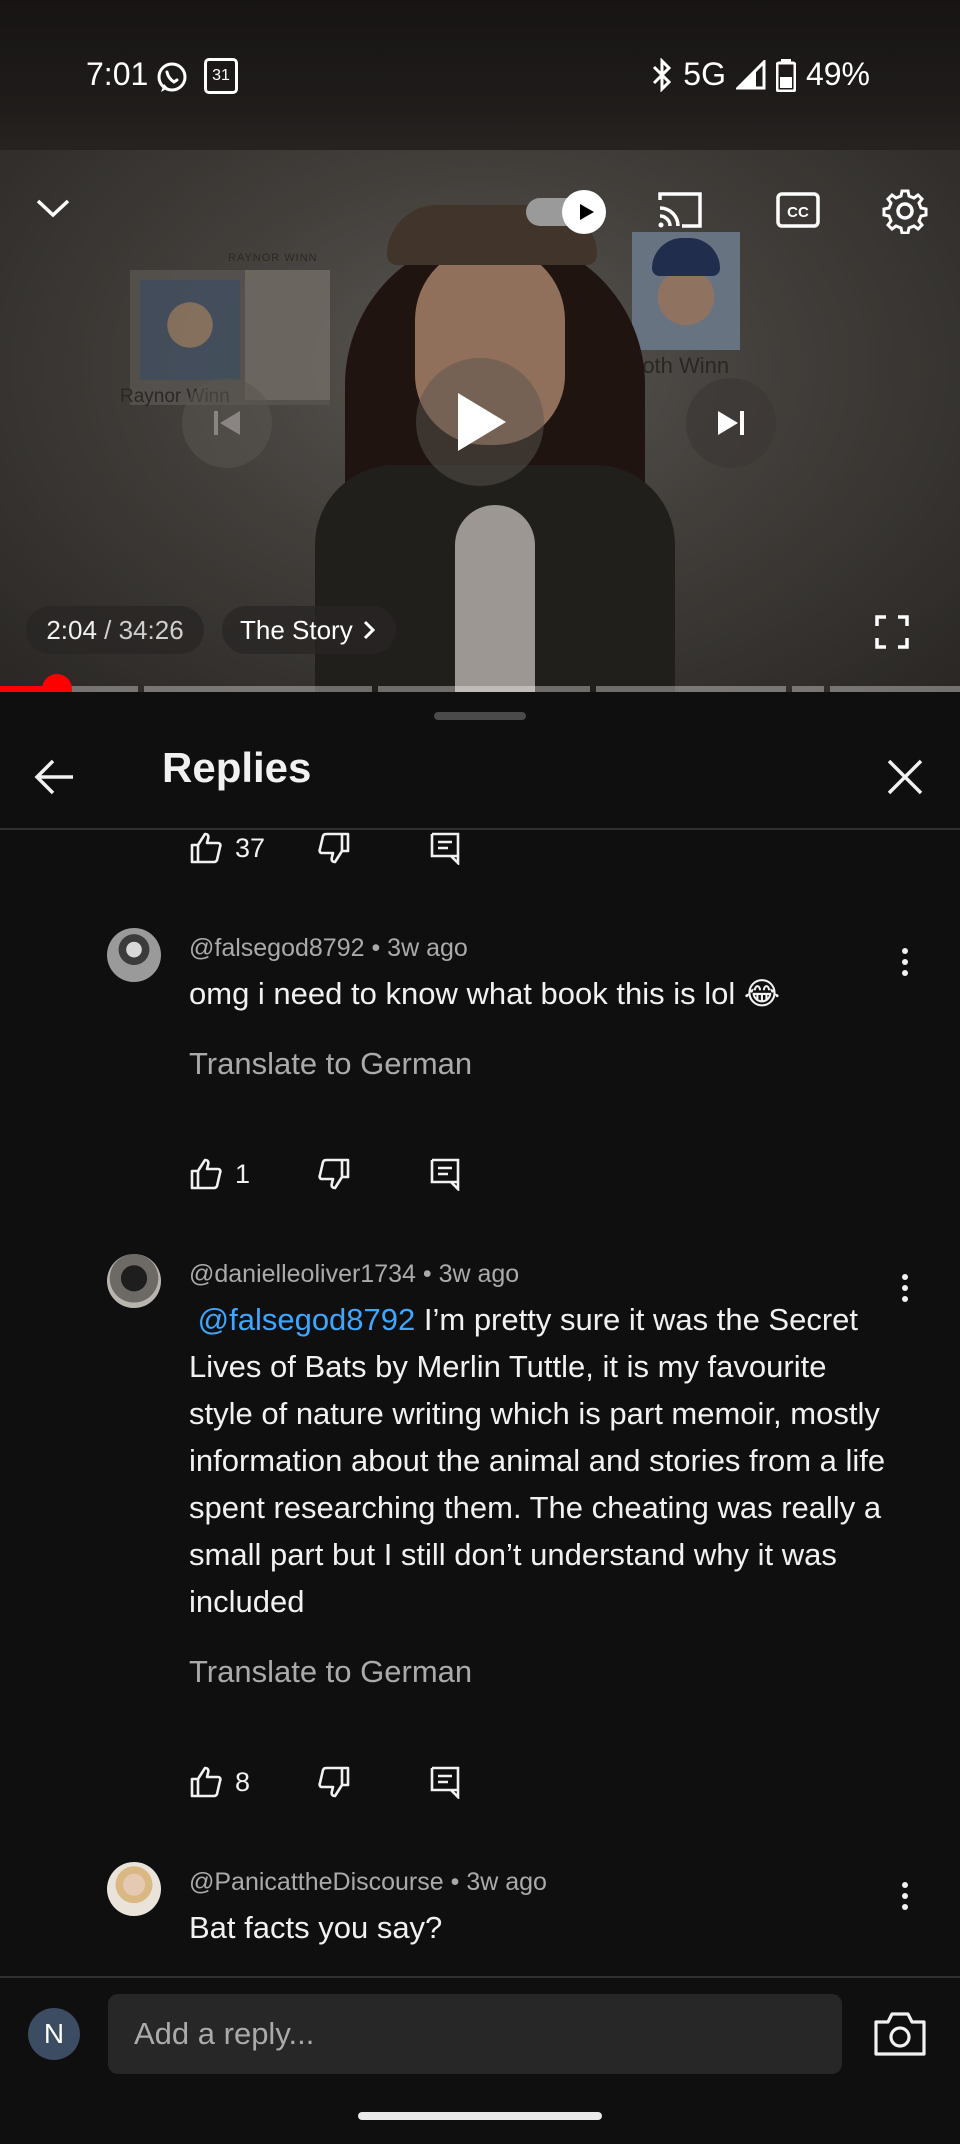 The image size is (960, 2144). I want to click on play-icon, so click(482, 422).